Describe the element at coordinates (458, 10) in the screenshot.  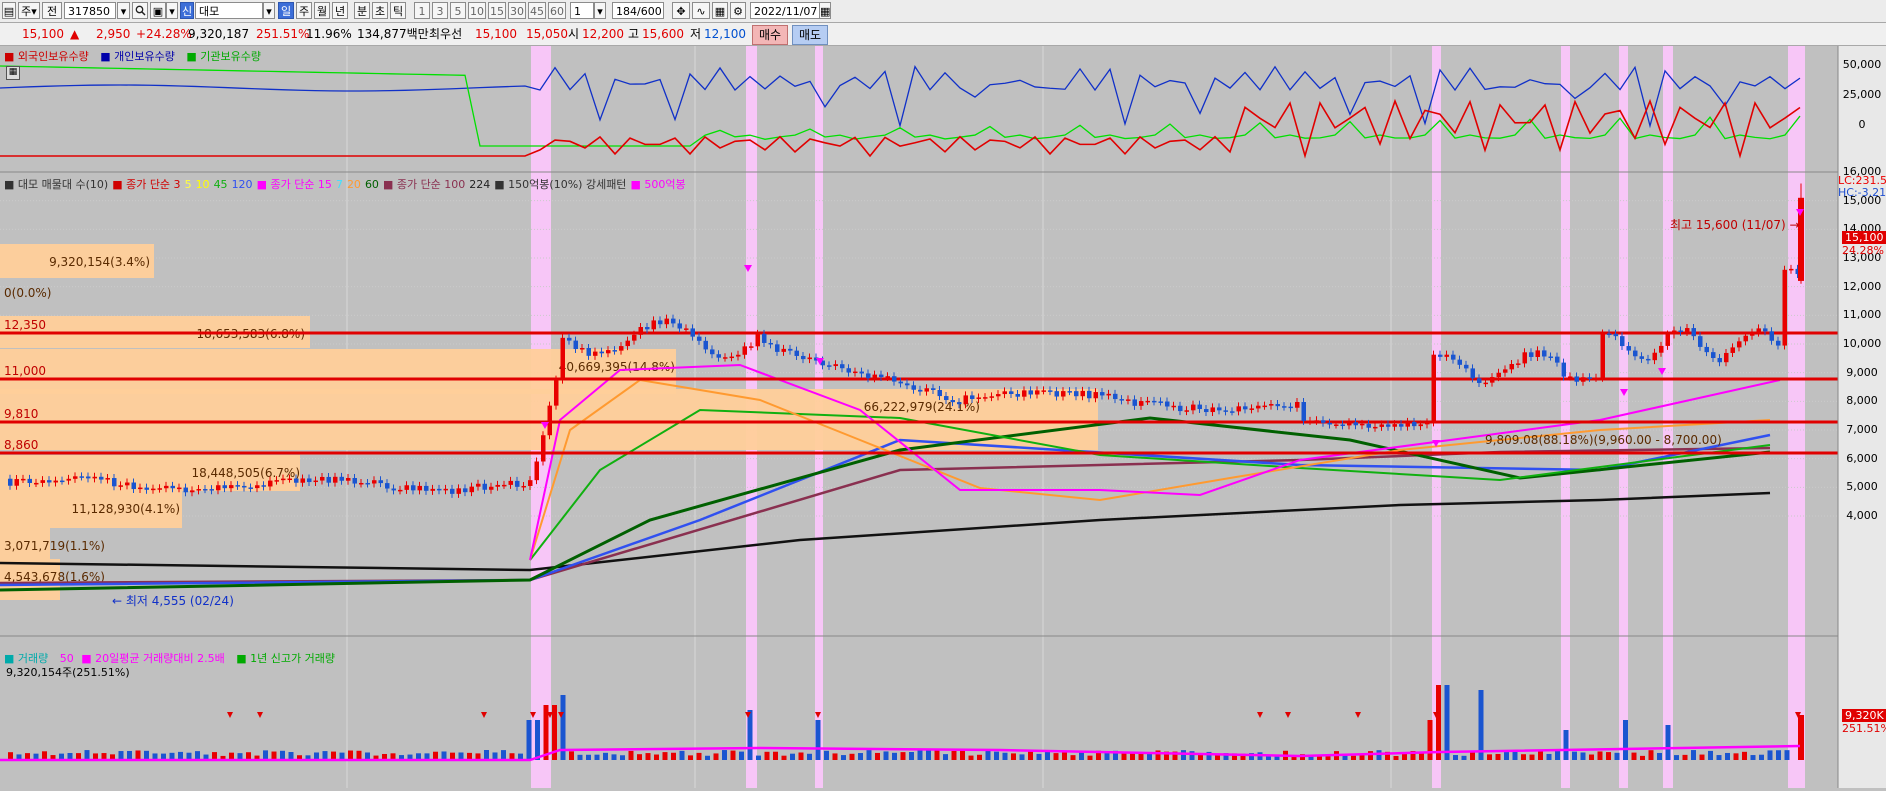
I see `interval-5: 5` at that location.